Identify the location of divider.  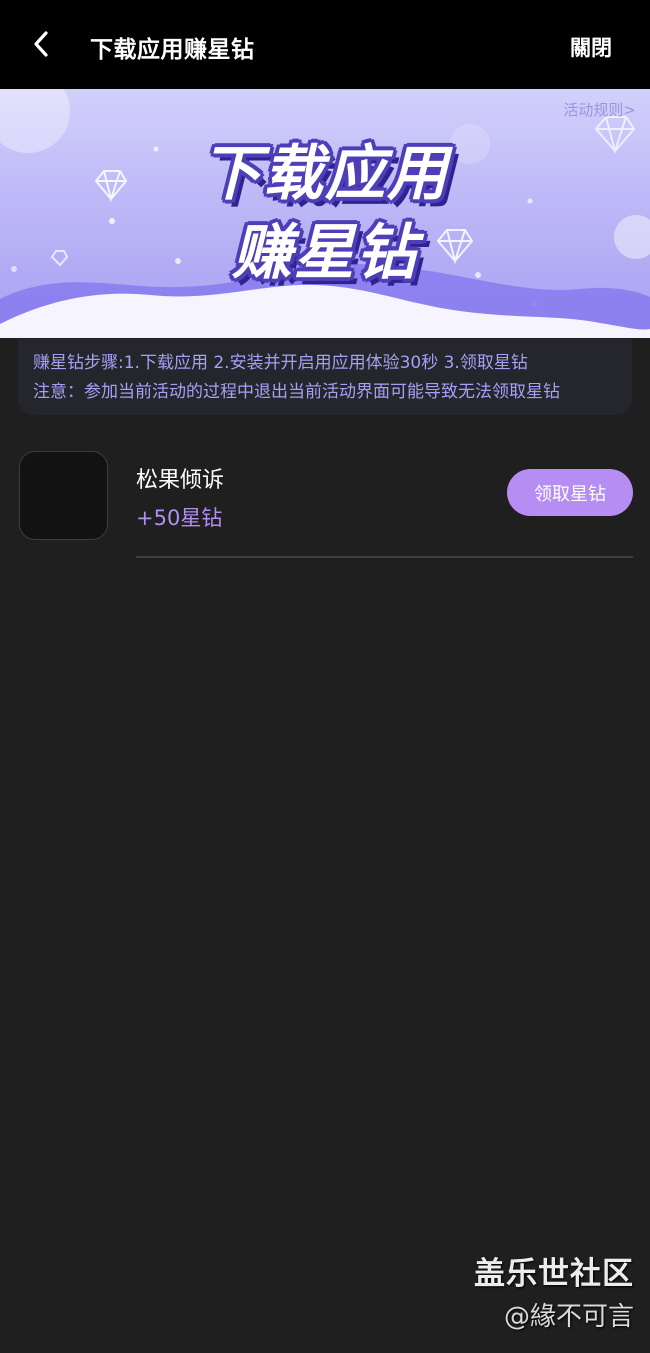
(384, 557).